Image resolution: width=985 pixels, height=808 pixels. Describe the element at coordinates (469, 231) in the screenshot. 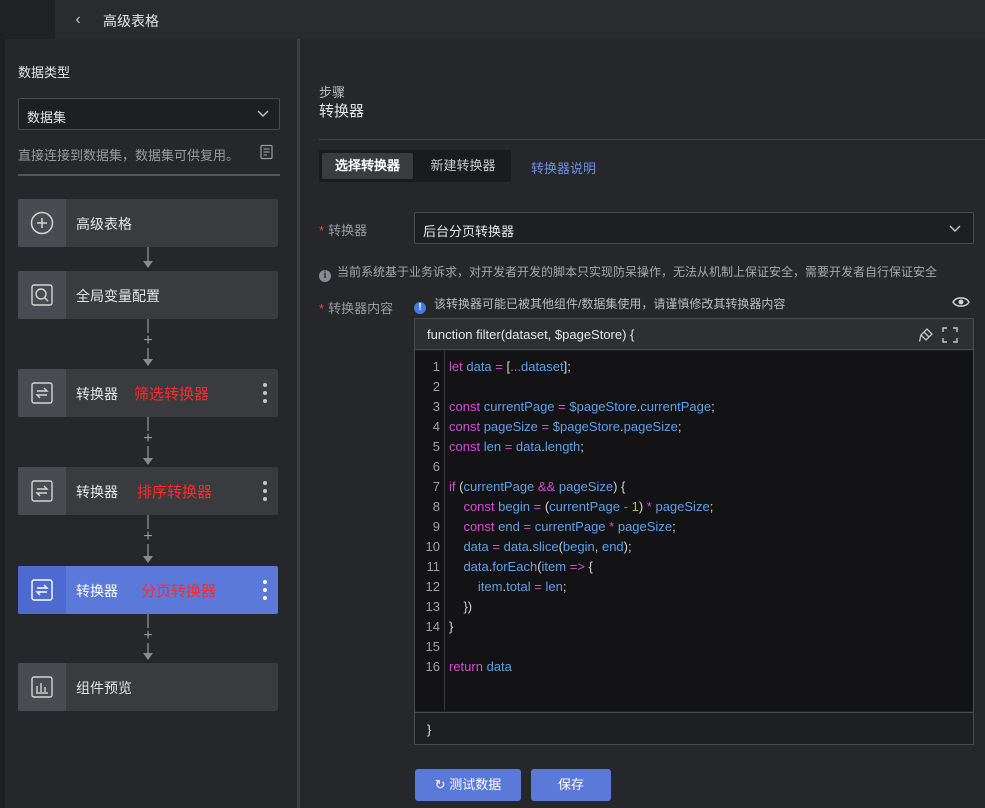

I see `converter-select-value: 后台分页转换器` at that location.